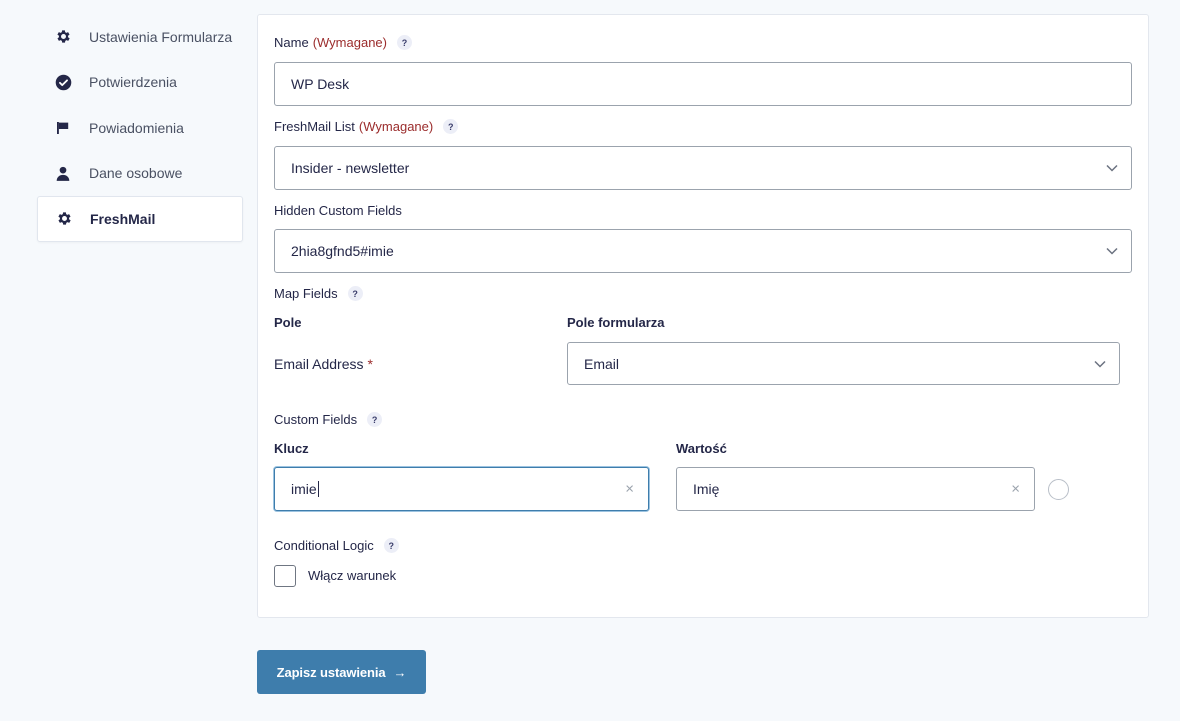 Image resolution: width=1180 pixels, height=721 pixels. I want to click on sidebar-item-label: Dane osobowe, so click(136, 173).